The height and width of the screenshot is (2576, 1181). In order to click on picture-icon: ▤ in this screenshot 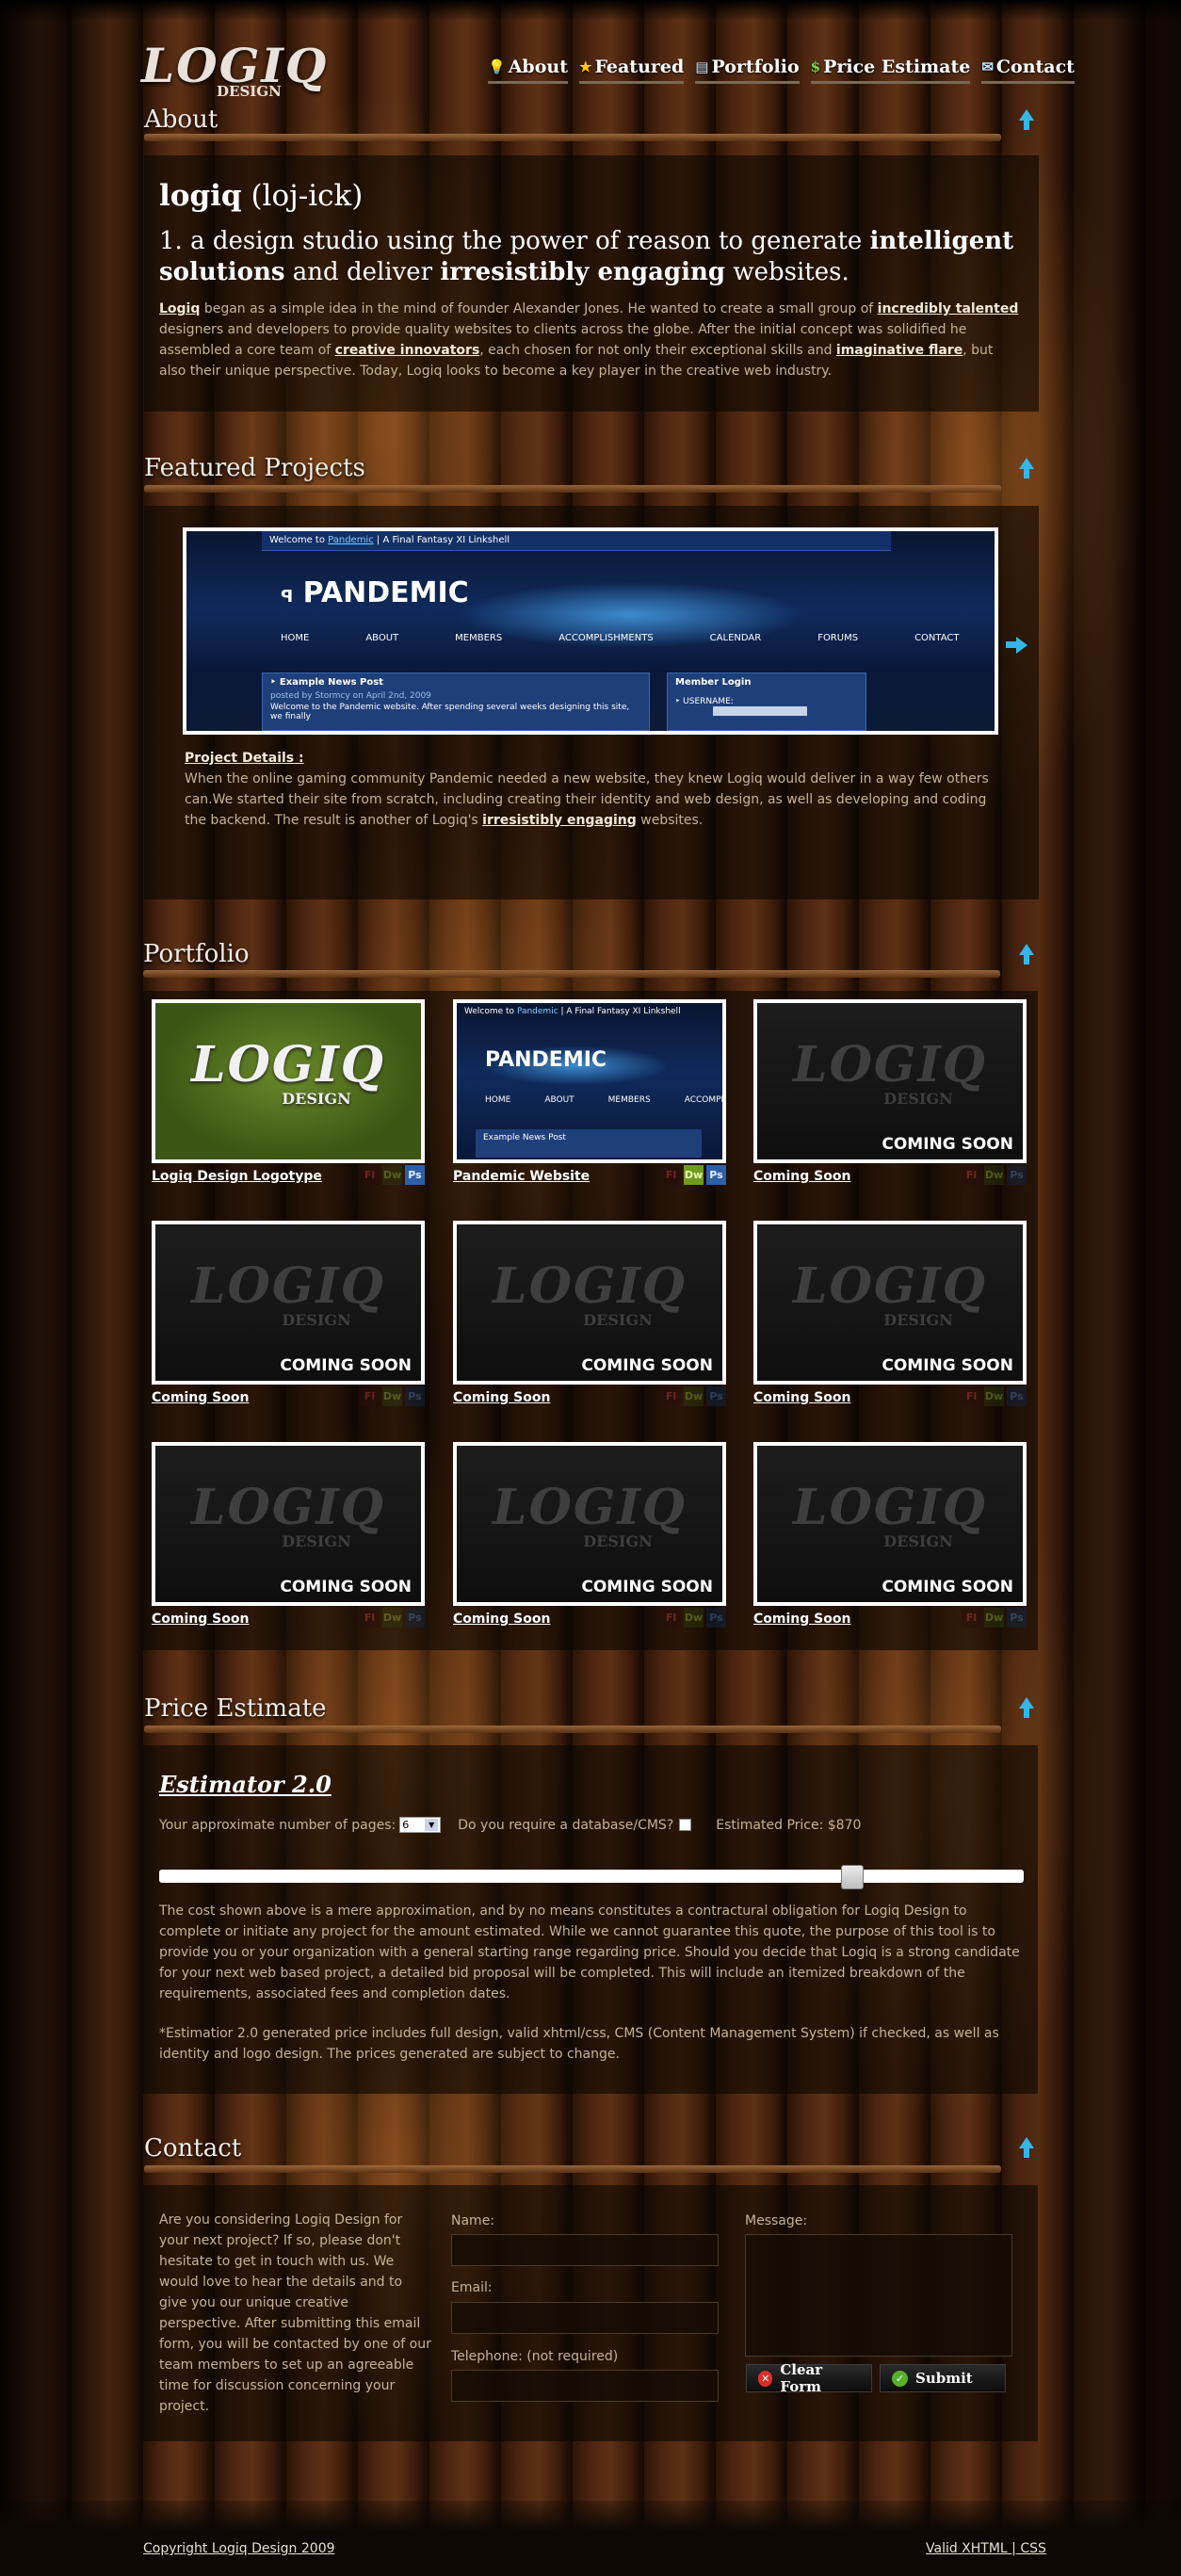, I will do `click(702, 66)`.